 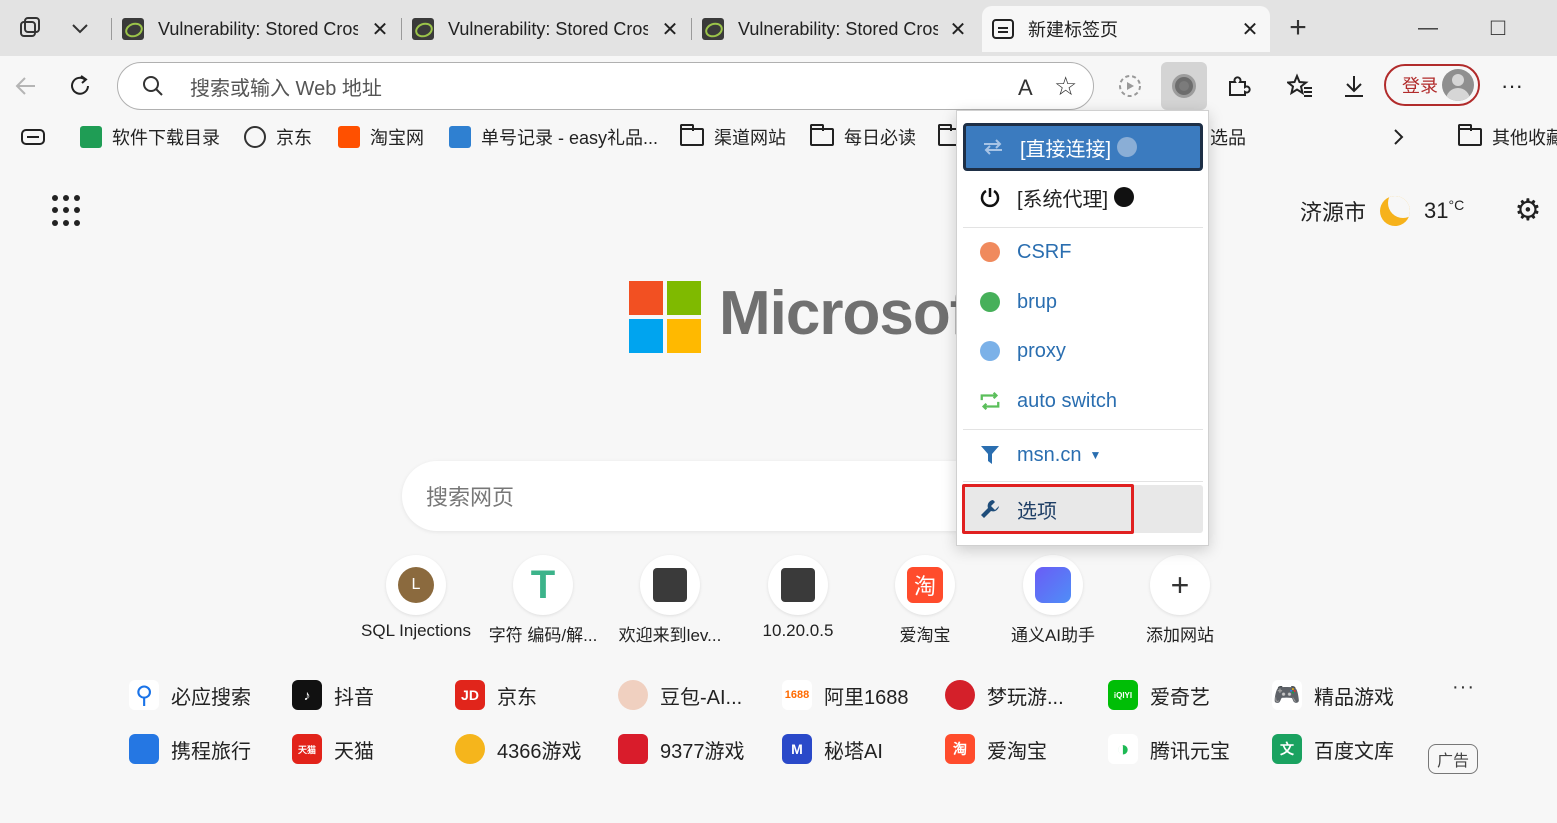 I want to click on address-bar: 搜索或输入 Web 地址 A ☆, so click(x=605, y=86).